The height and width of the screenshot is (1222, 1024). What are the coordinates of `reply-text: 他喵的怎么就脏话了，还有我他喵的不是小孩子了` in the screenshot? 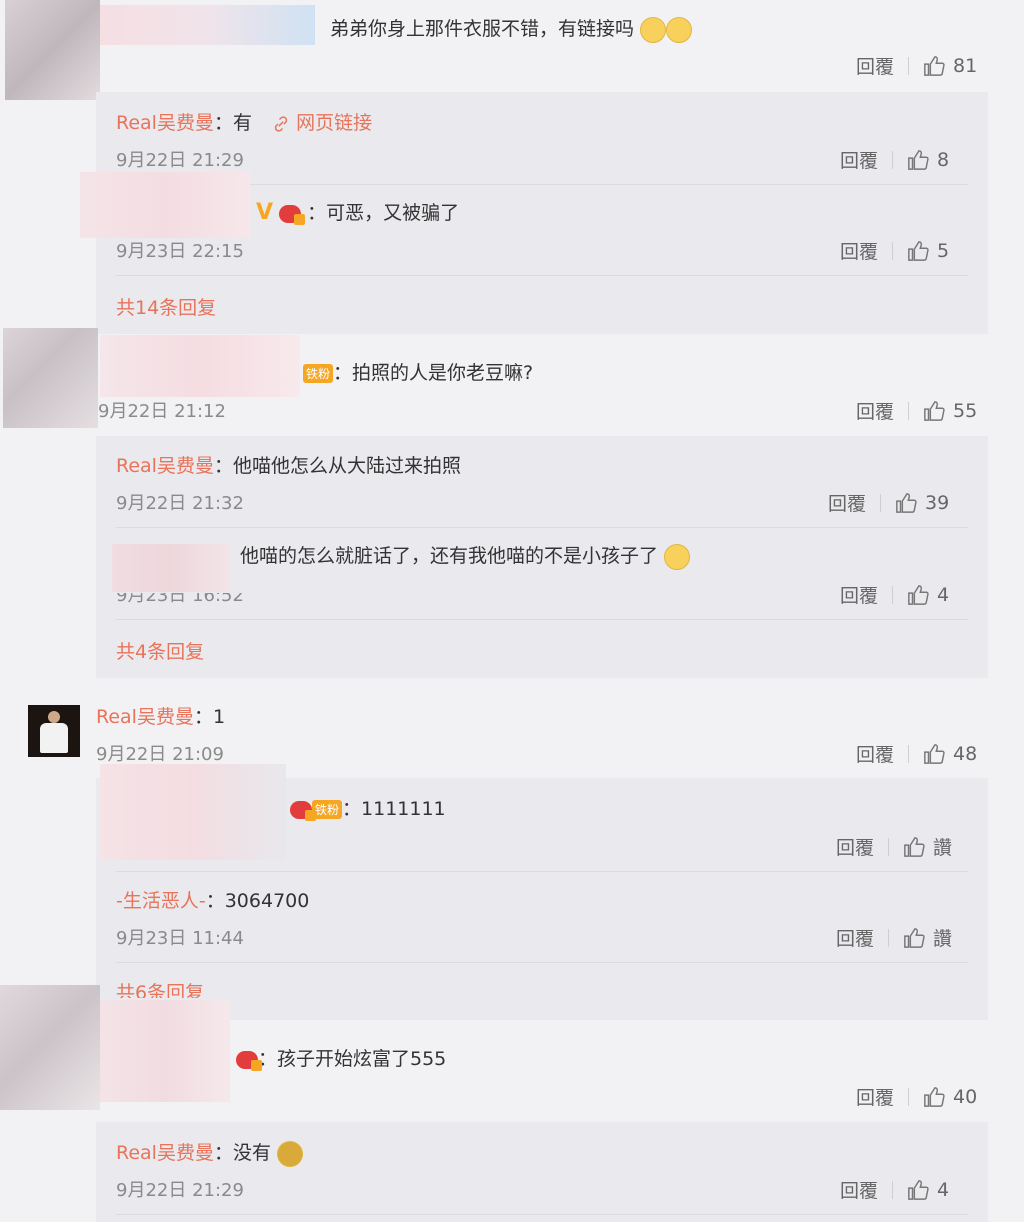 It's located at (465, 555).